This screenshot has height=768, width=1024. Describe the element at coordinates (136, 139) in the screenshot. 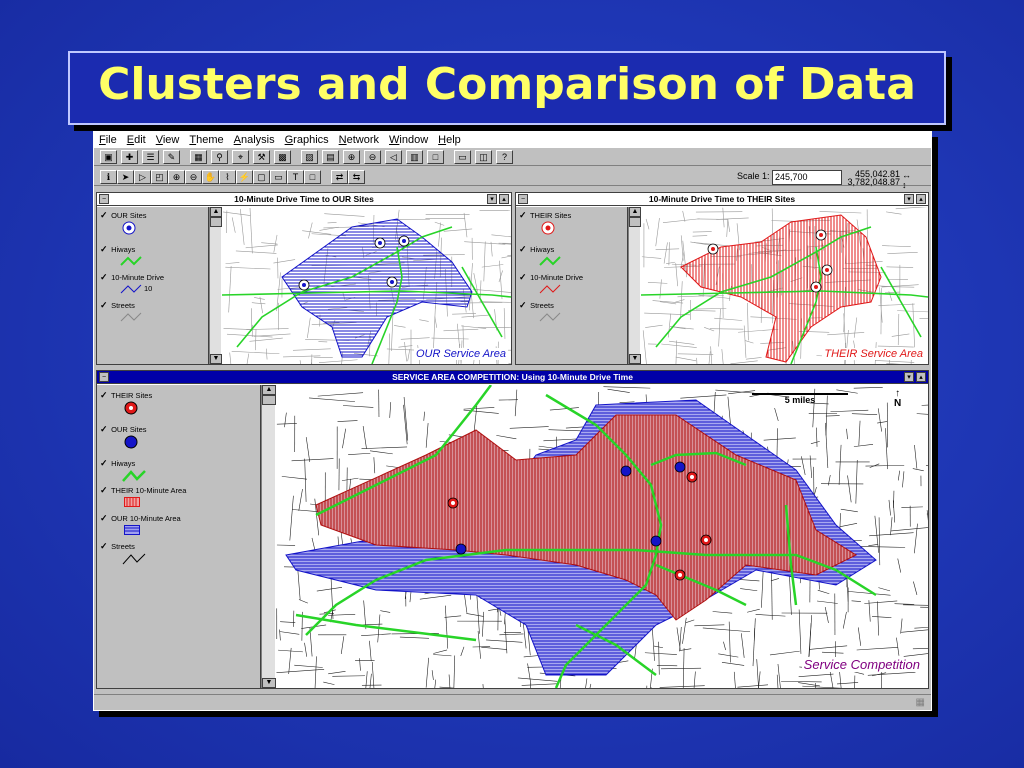

I see `menu-edit: Edit` at that location.